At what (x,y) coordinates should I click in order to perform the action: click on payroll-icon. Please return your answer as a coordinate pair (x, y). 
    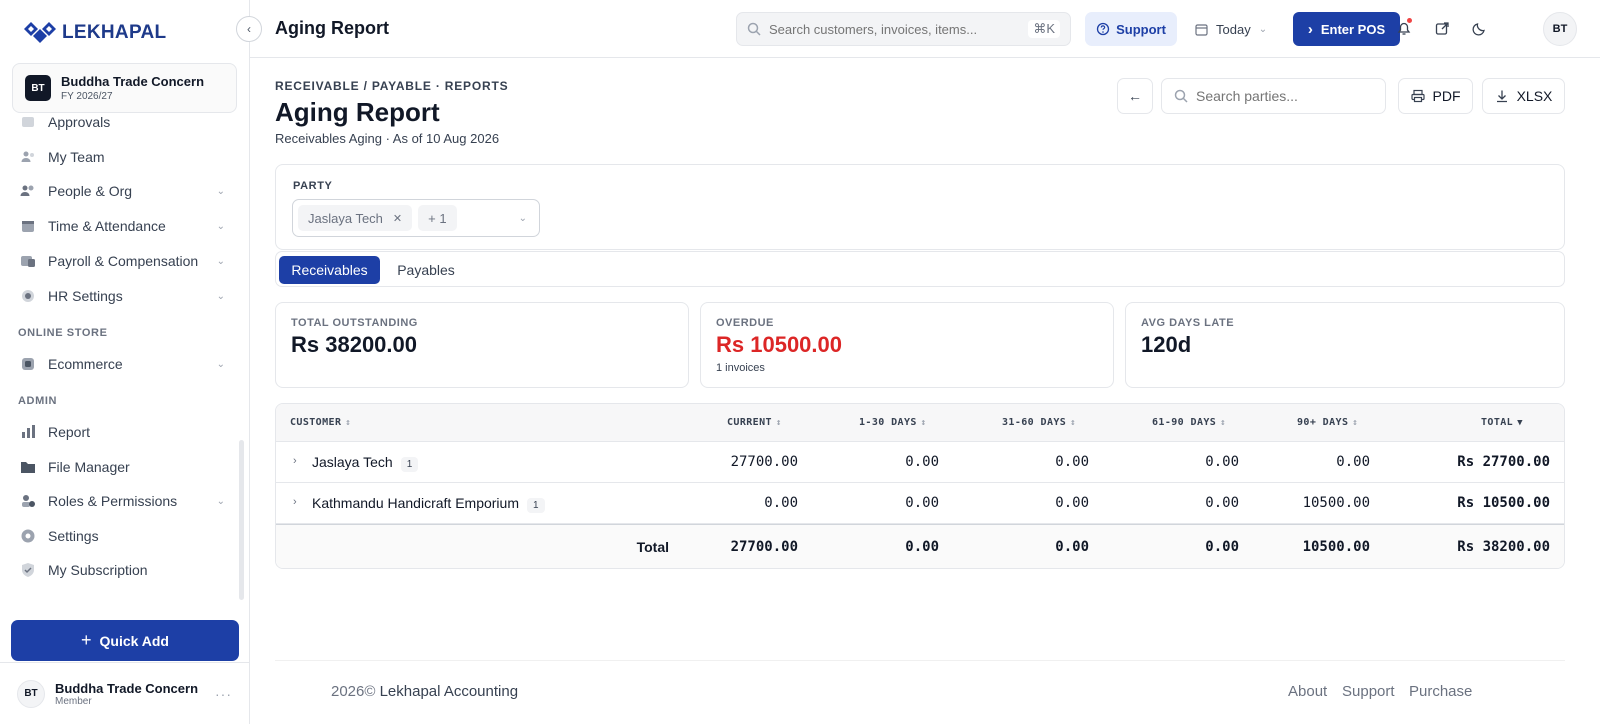
    Looking at the image, I should click on (28, 261).